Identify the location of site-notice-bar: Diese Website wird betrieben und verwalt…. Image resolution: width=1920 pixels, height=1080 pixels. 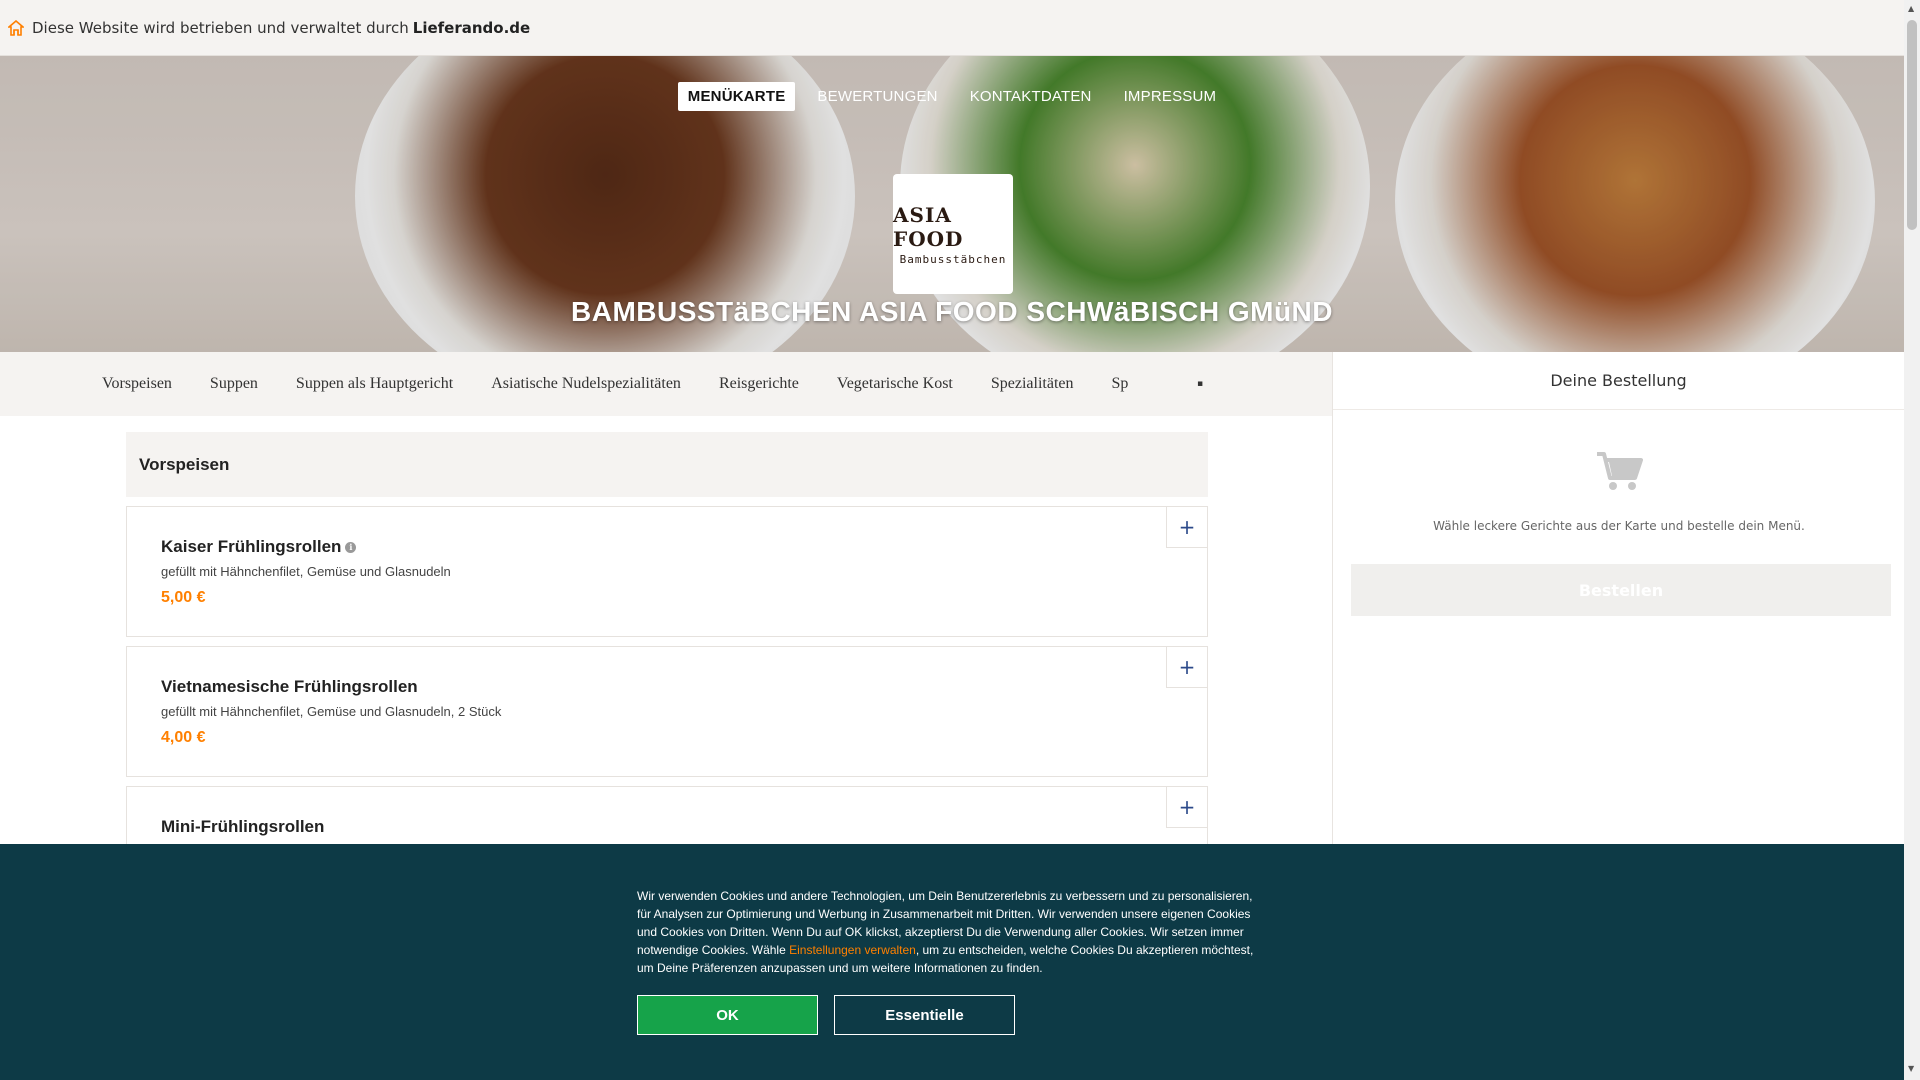
(952, 28).